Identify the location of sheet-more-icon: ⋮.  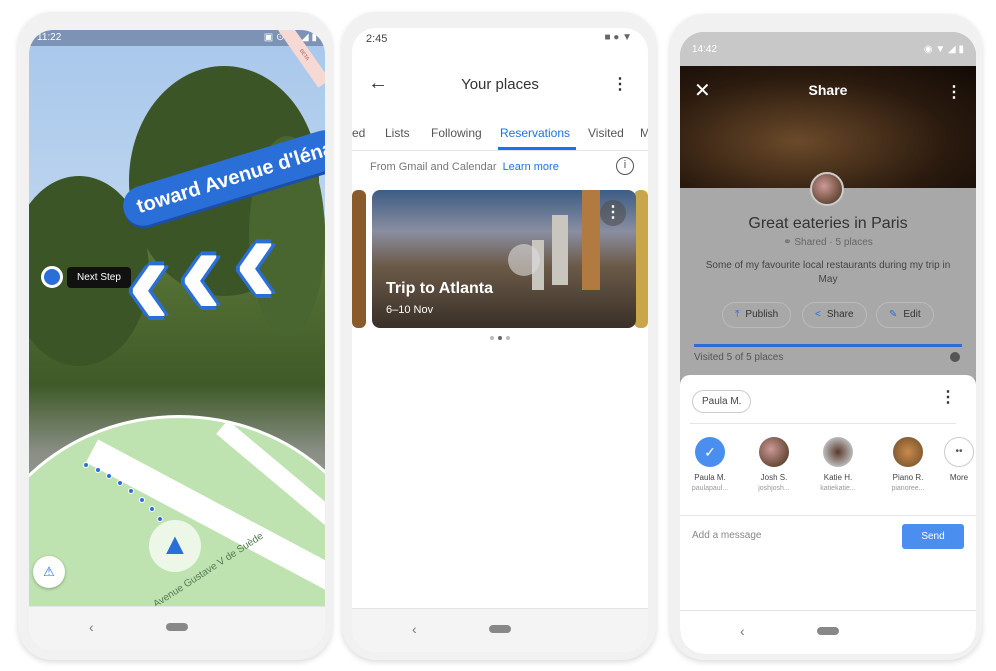
(948, 397).